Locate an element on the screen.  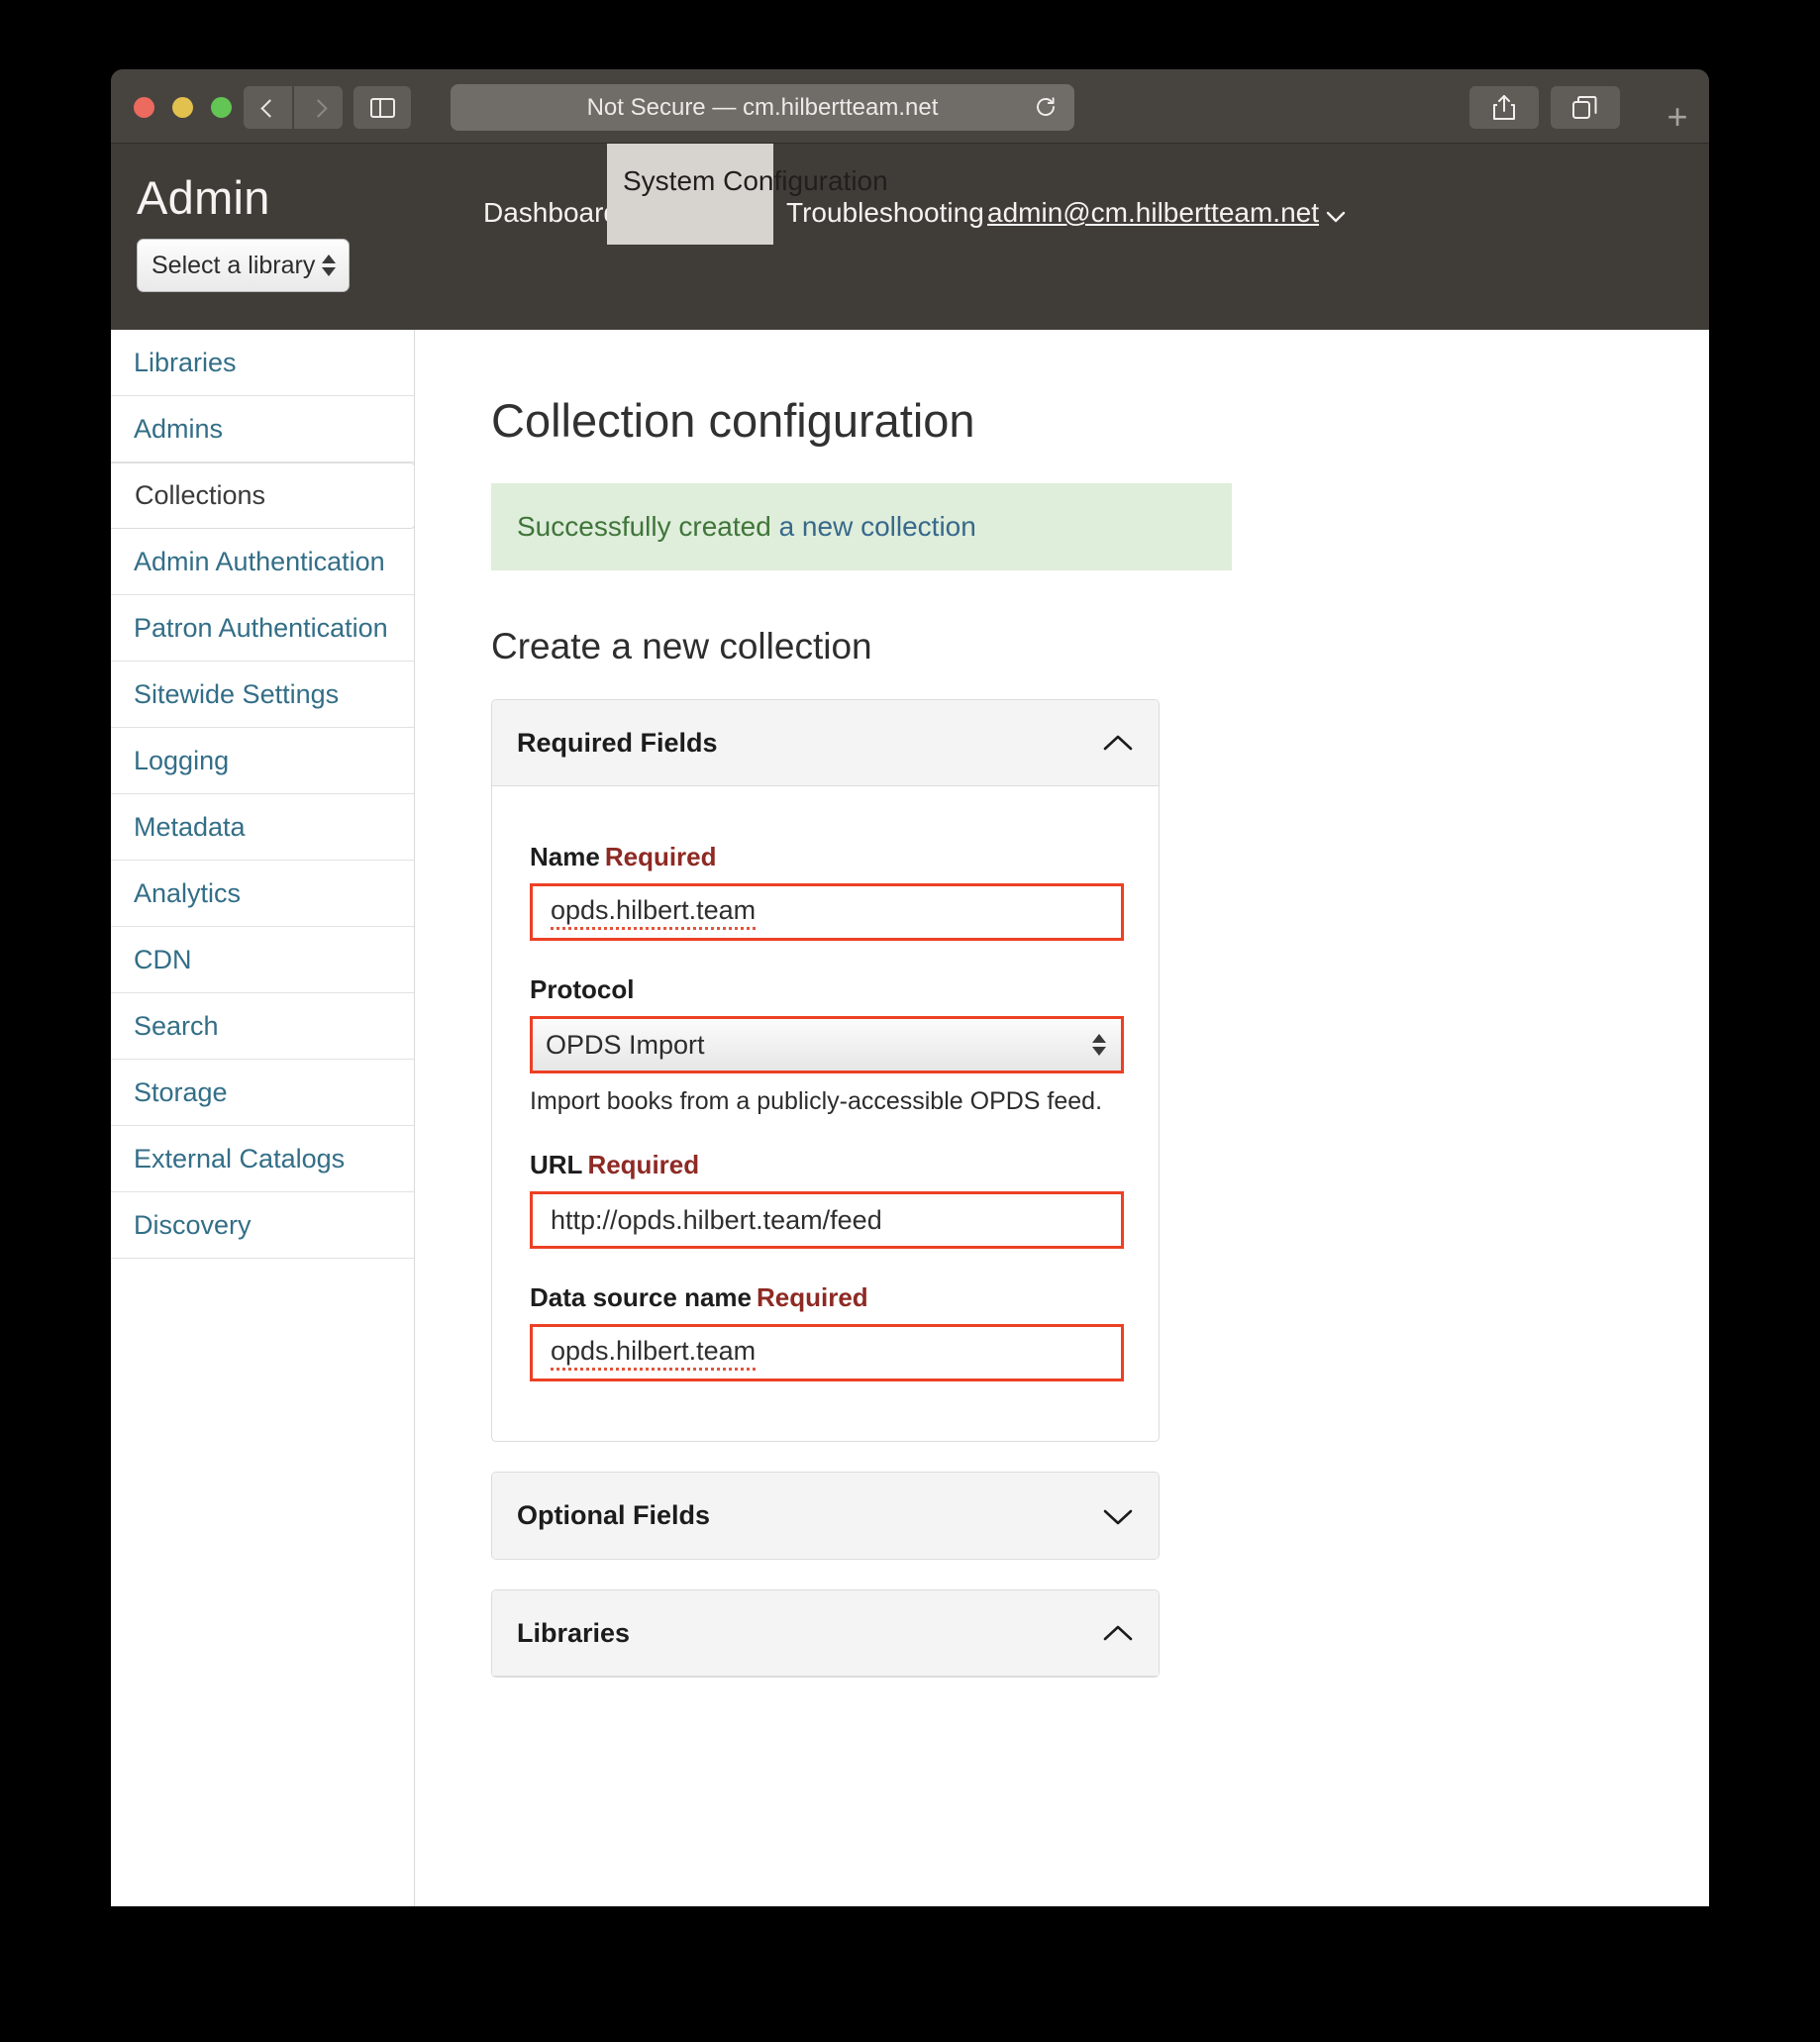
section-title: Create a new collection is located at coordinates (681, 646).